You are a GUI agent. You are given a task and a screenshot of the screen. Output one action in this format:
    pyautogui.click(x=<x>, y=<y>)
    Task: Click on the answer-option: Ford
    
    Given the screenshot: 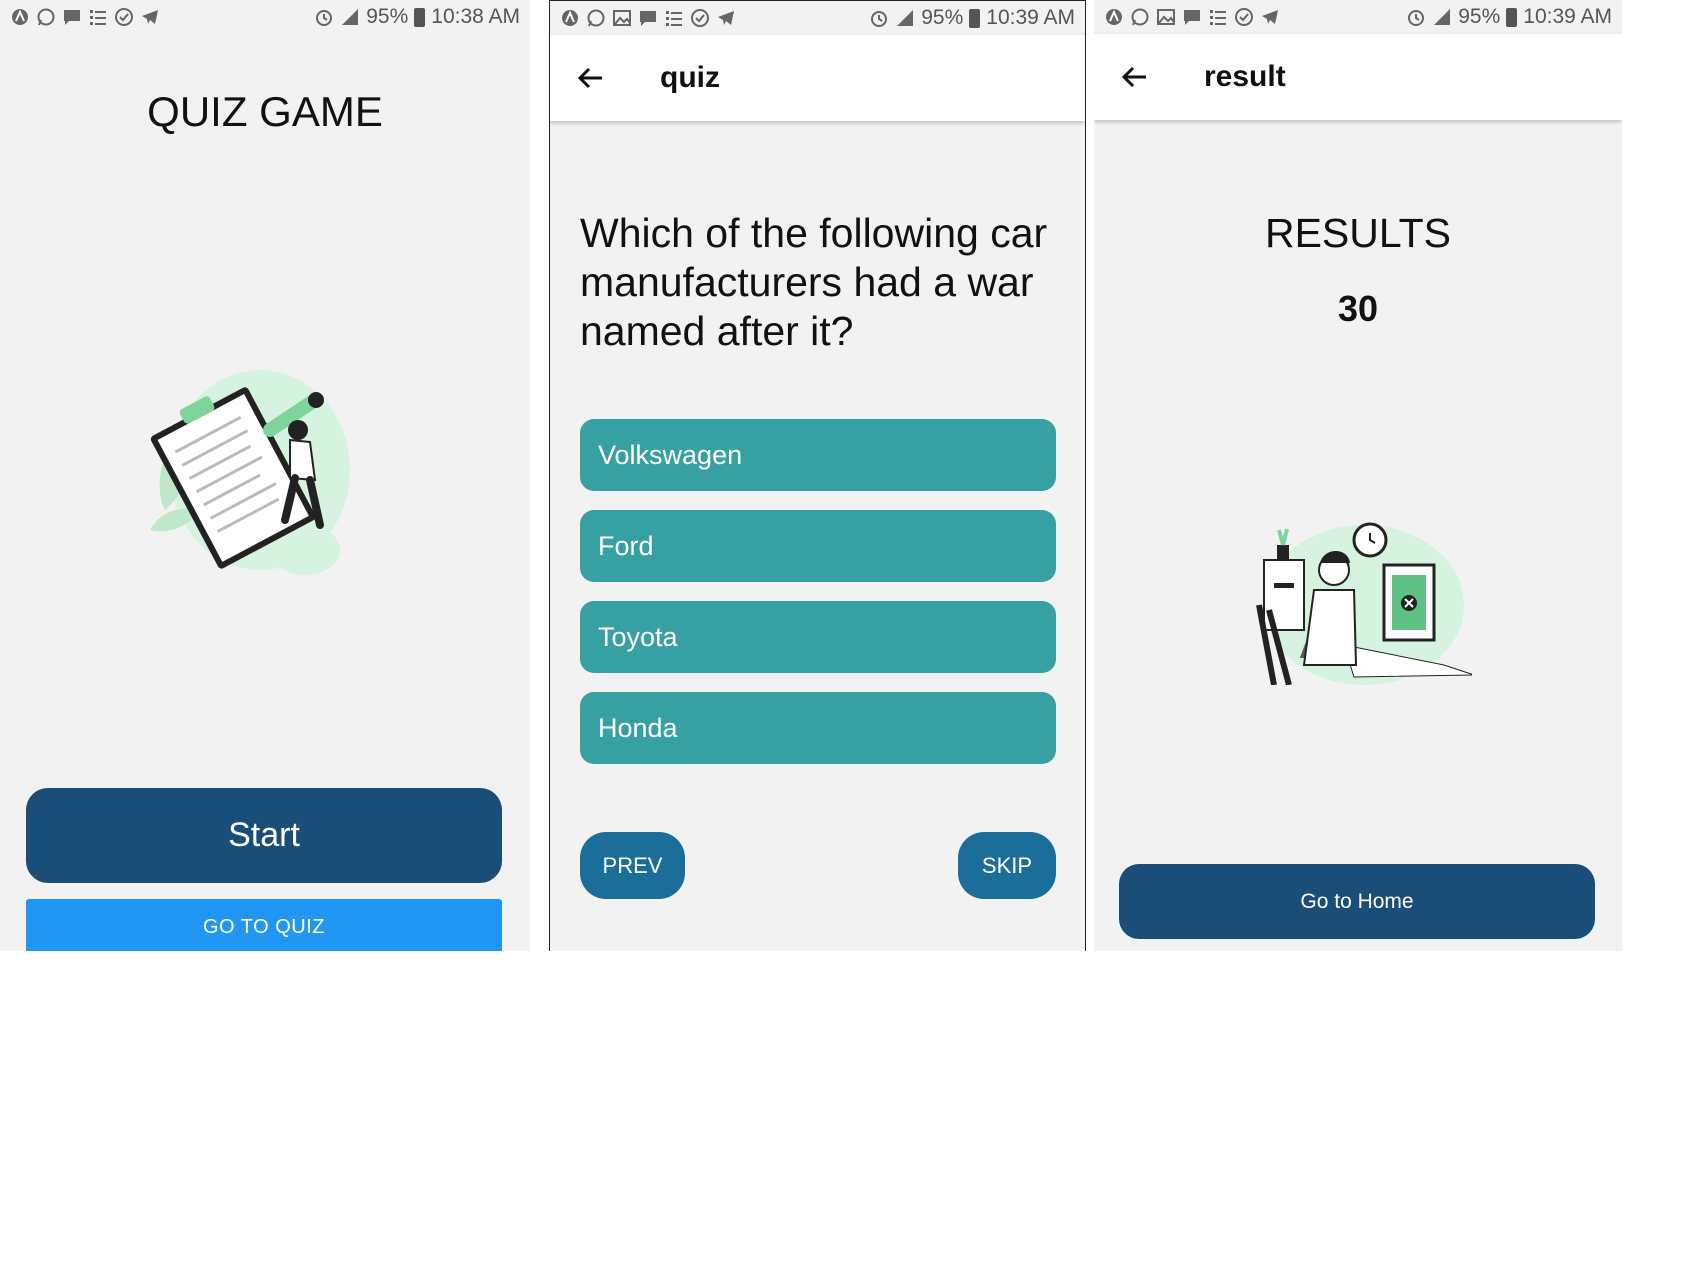 What is the action you would take?
    pyautogui.click(x=818, y=546)
    